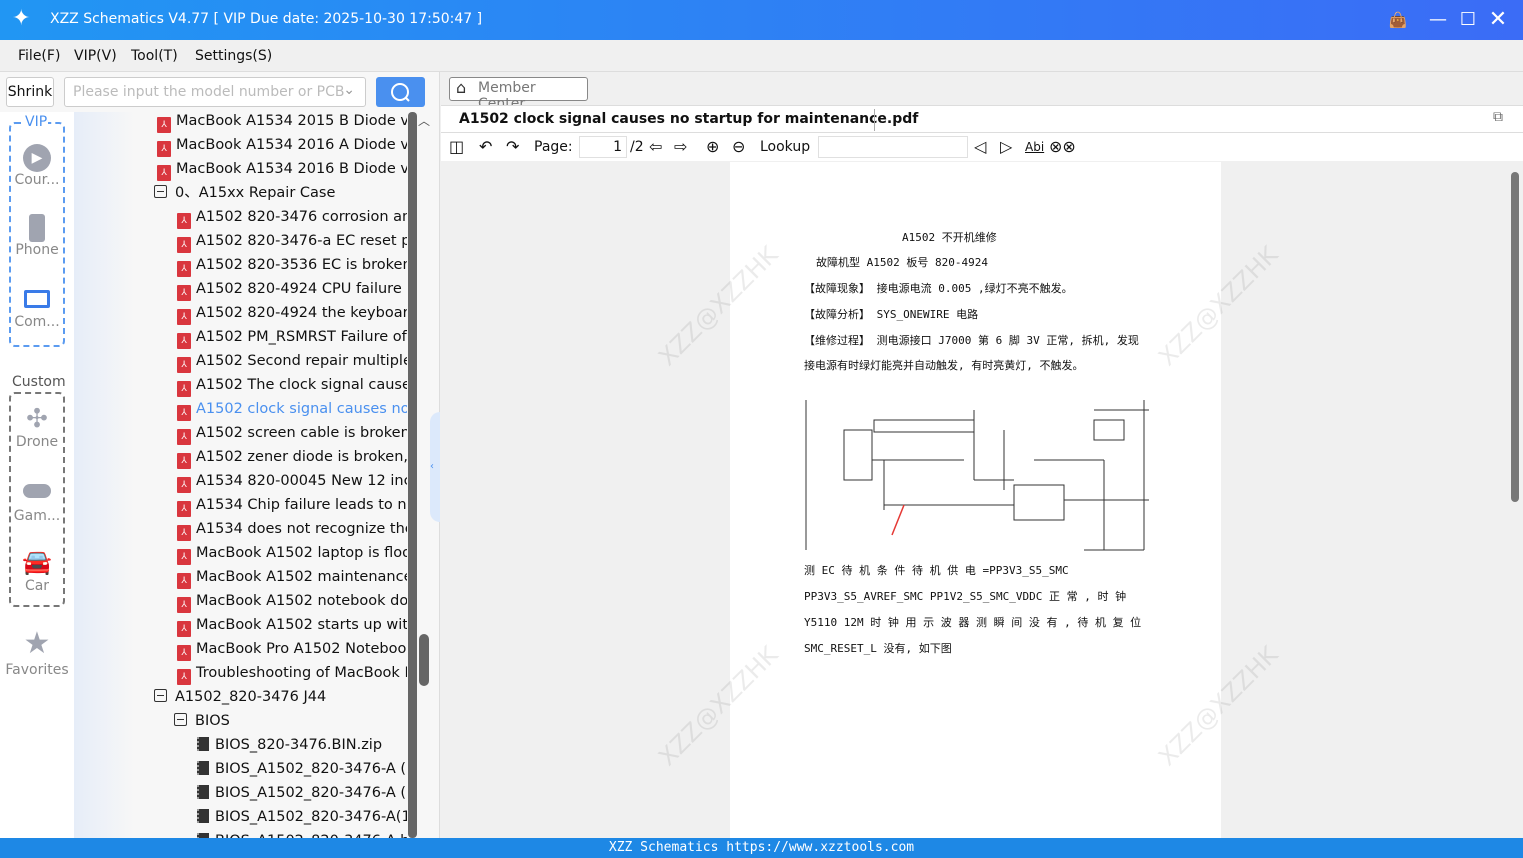 This screenshot has height=858, width=1523. I want to click on tree-item: ⅄ Troubleshooting of MacBook P, so click(292, 673).